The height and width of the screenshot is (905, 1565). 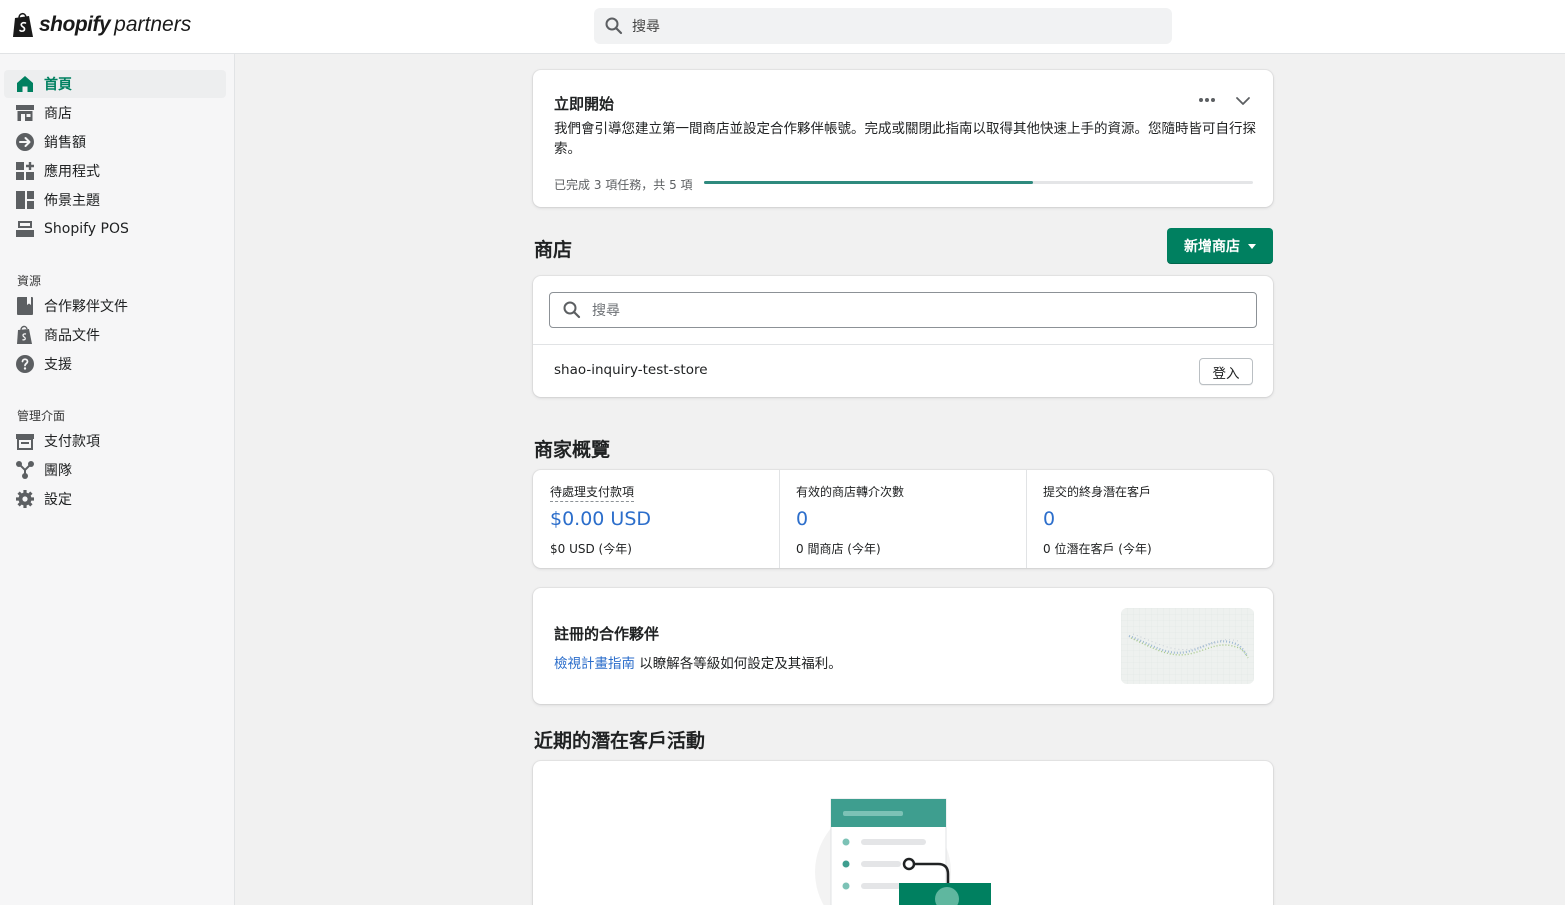 I want to click on registered-partner-card: 註冊的合作夥伴 檢視計畫指南 以瞭解各等級如何設定及其福利。, so click(x=903, y=646).